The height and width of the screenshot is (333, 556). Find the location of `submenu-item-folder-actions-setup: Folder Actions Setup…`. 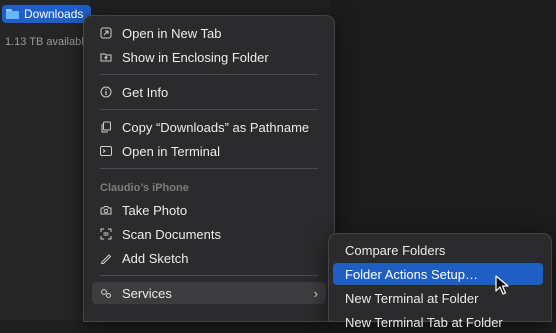

submenu-item-folder-actions-setup: Folder Actions Setup… is located at coordinates (438, 274).